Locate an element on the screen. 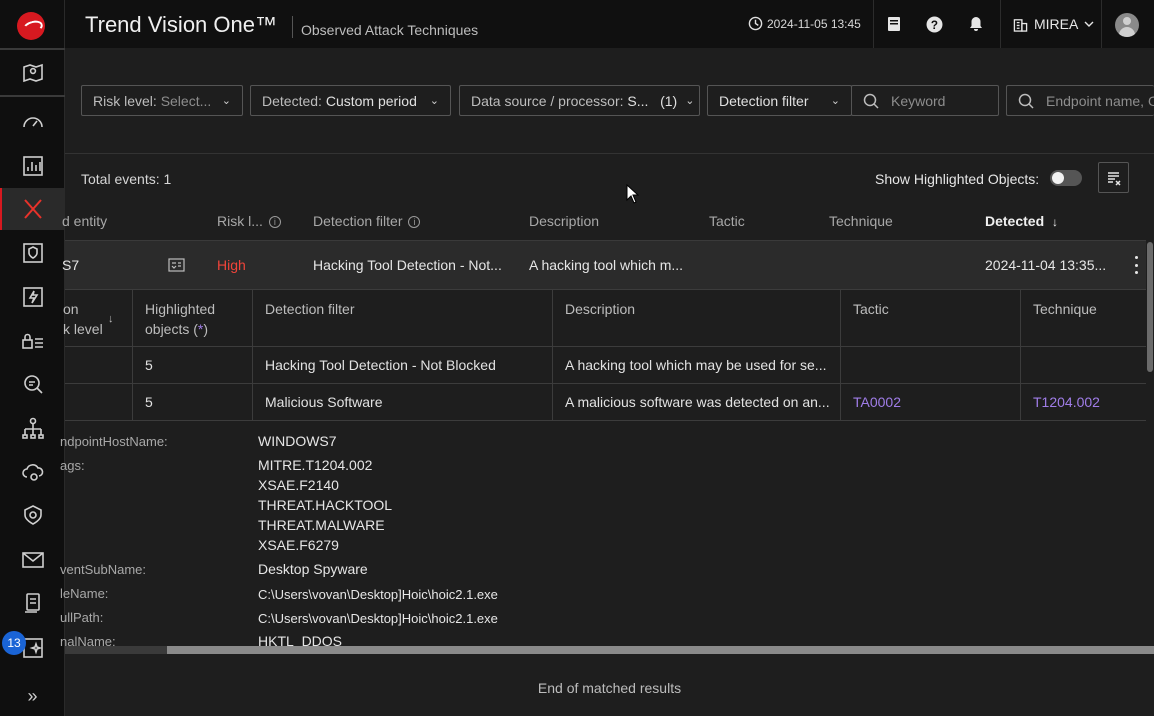 This screenshot has height=716, width=1154. technique-link: T1204.002 is located at coordinates (1066, 402).